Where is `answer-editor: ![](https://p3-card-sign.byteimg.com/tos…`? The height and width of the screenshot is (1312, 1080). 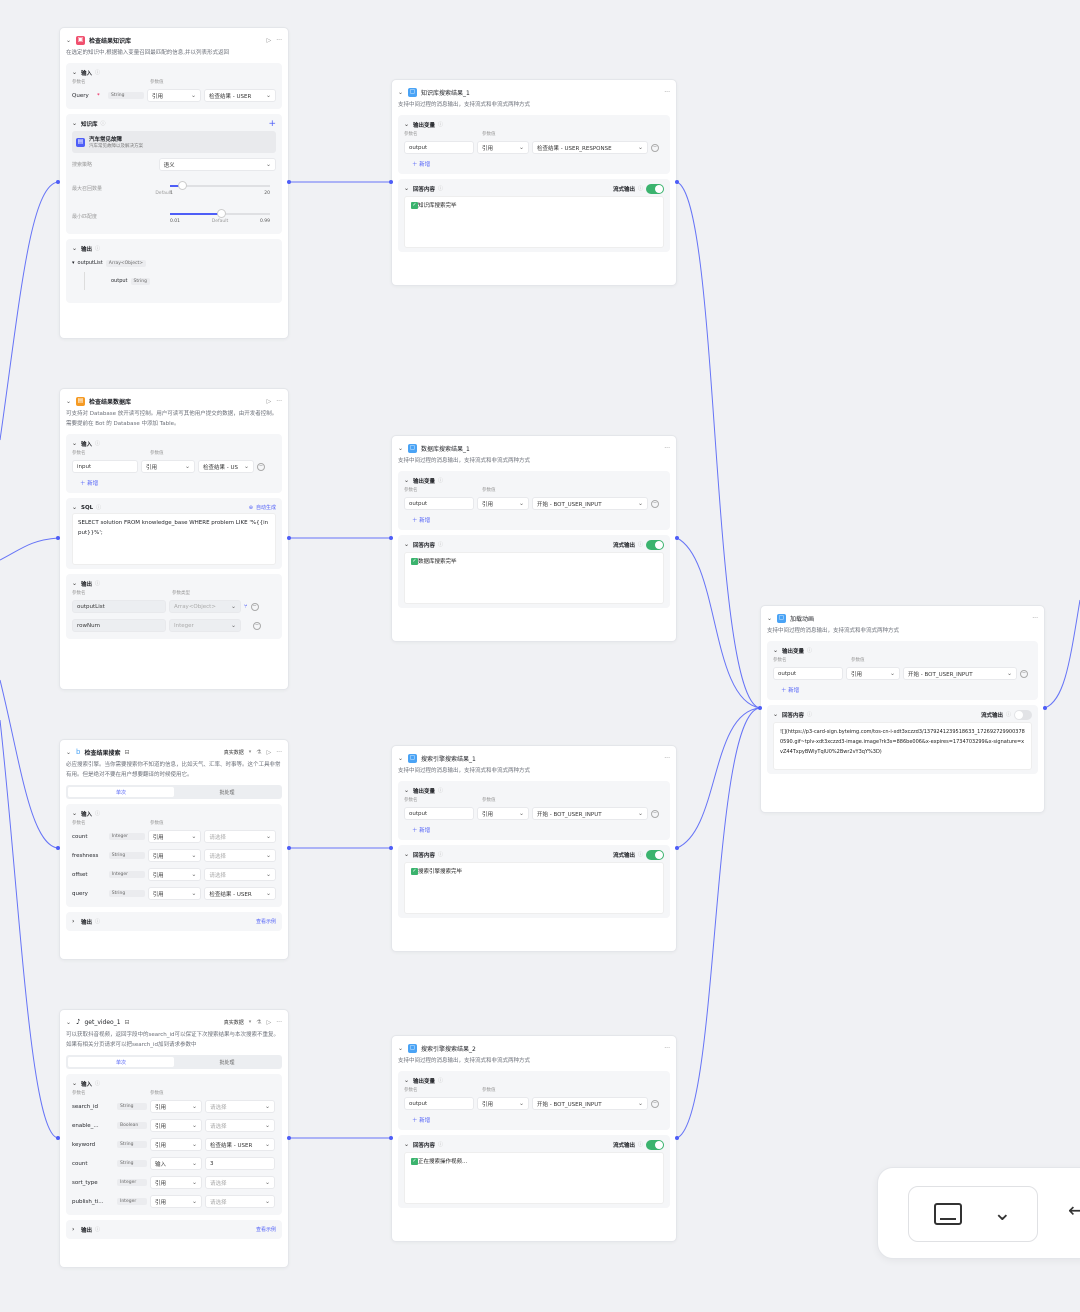
answer-editor: ![](https://p3-card-sign.byteimg.com/tos… is located at coordinates (902, 746).